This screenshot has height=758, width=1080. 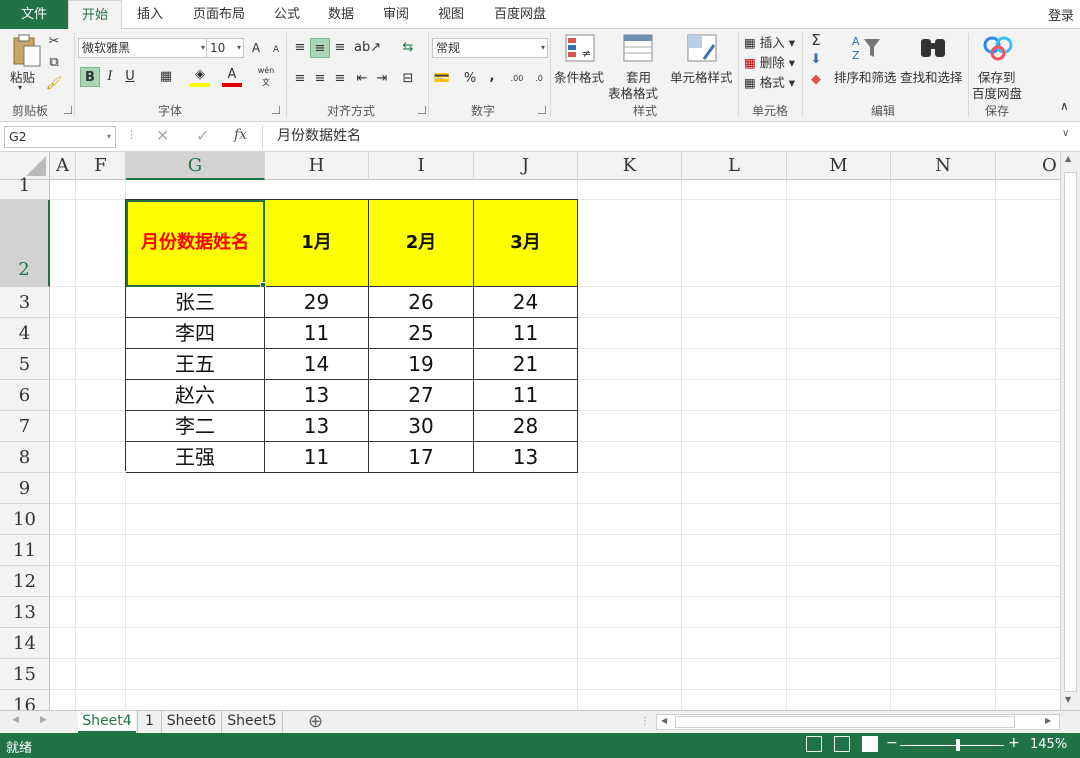 I want to click on scroll-thumb, so click(x=1070, y=432).